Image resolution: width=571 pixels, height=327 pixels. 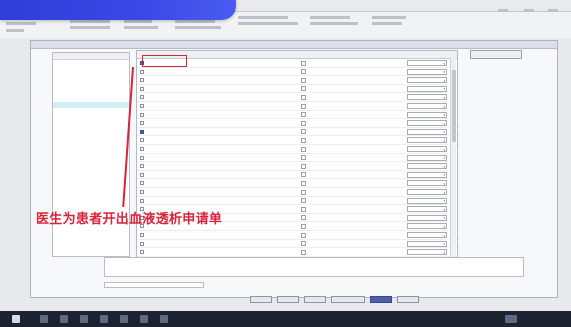 What do you see at coordinates (503, 10) in the screenshot?
I see `minimize-button` at bounding box center [503, 10].